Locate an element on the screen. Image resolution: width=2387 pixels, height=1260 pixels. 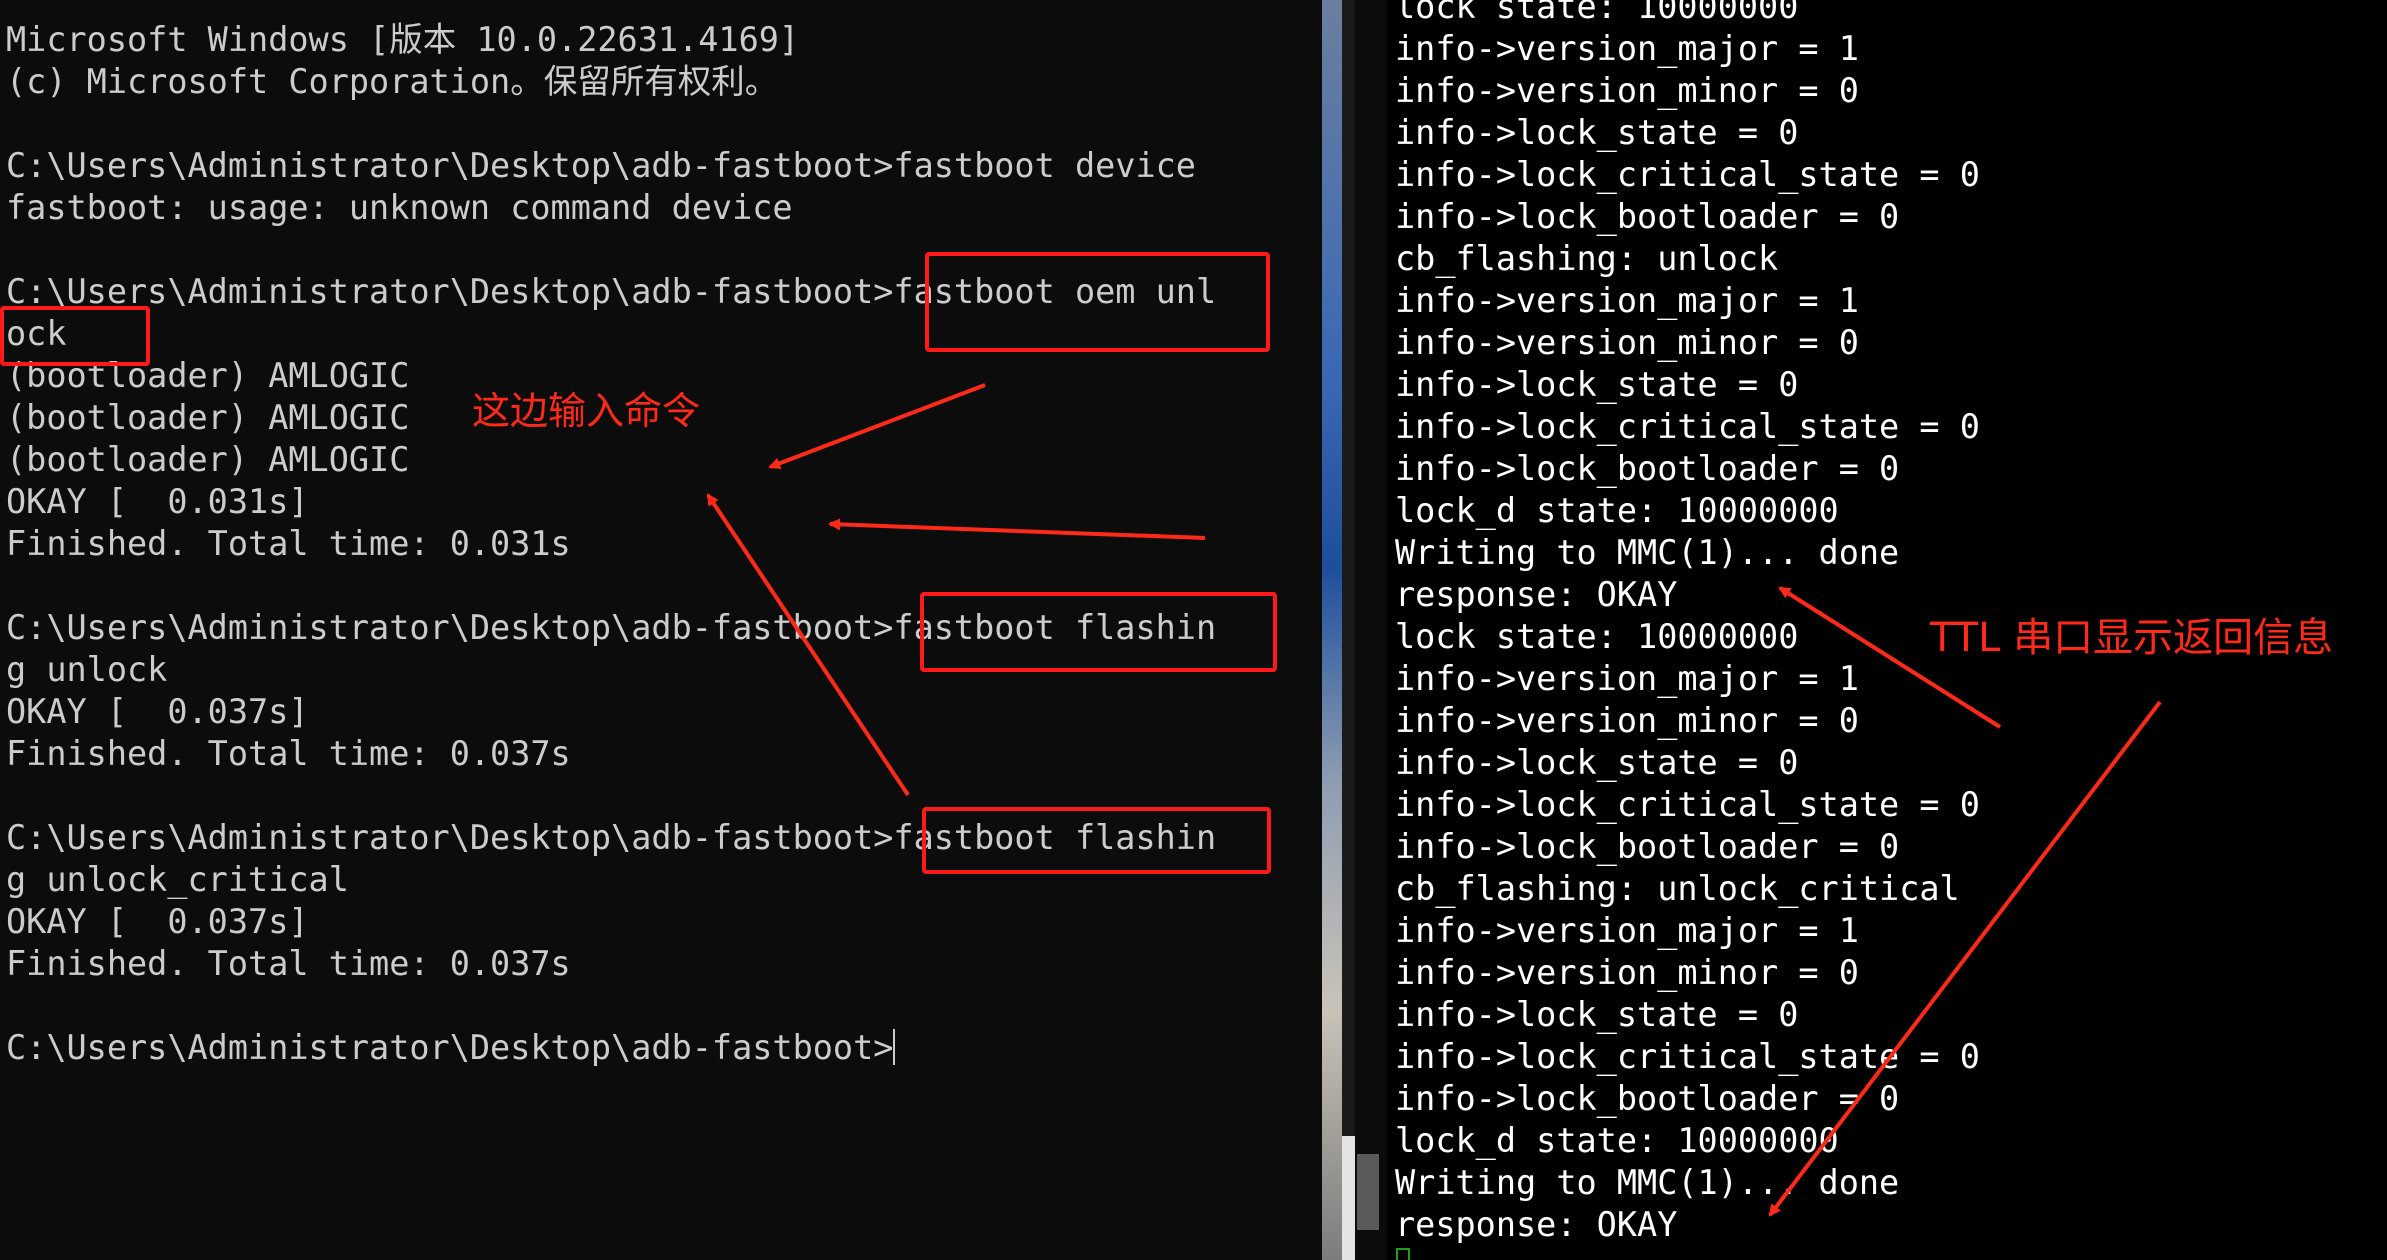
arrow-from-unlock-critical is located at coordinates (808, 645).